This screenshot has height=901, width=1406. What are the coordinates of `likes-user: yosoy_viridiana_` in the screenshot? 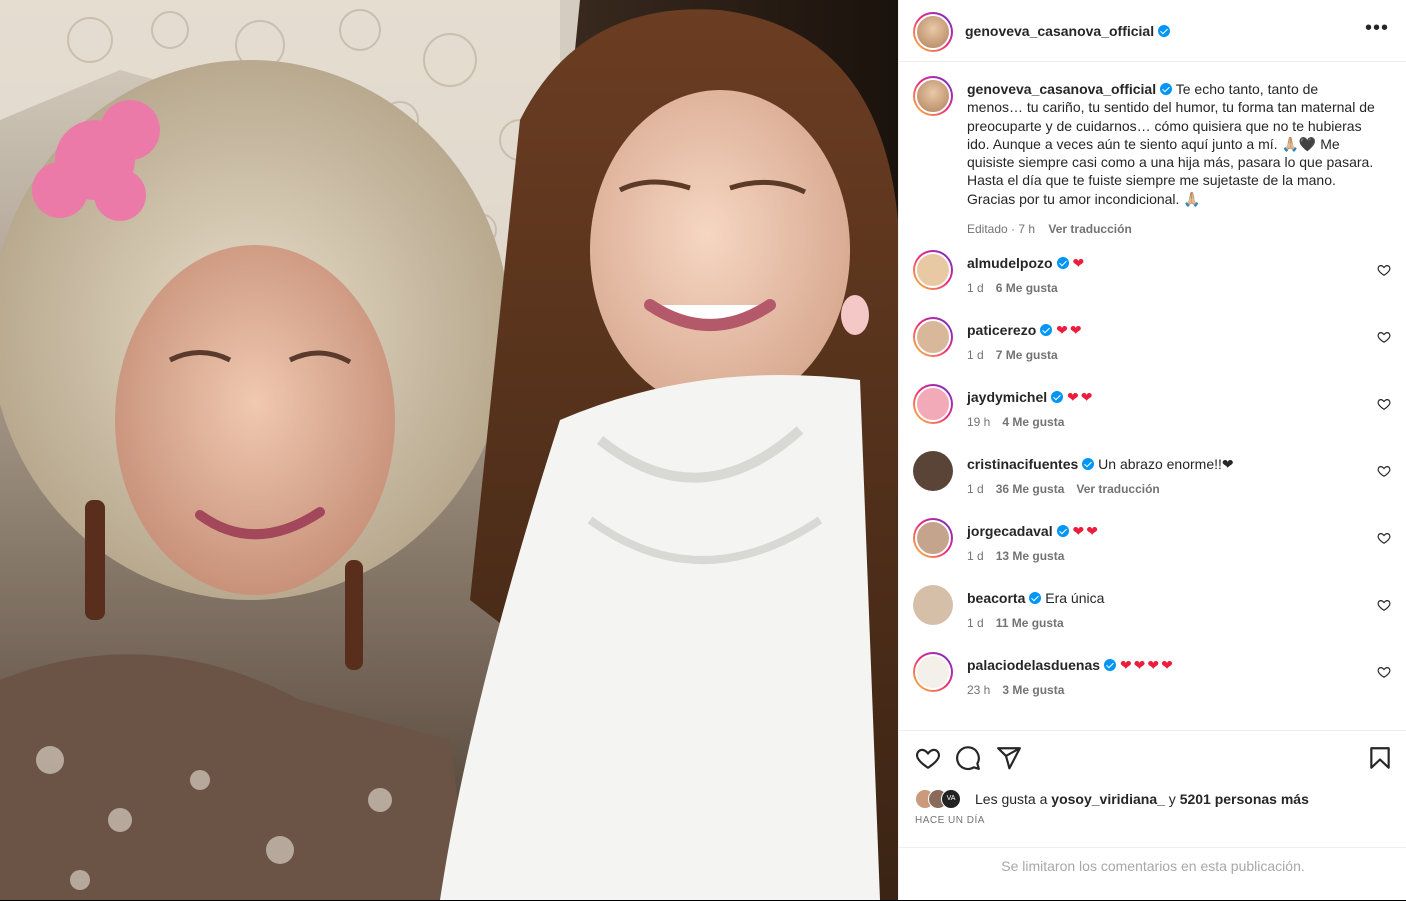 It's located at (1108, 799).